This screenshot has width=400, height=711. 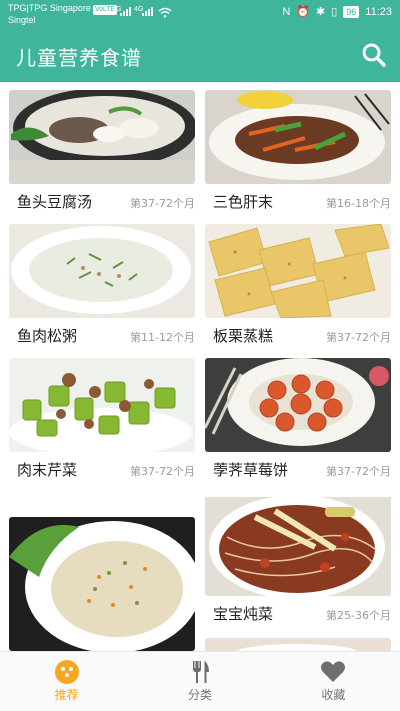 What do you see at coordinates (243, 202) in the screenshot?
I see `recipe-name: 三色肝末` at bounding box center [243, 202].